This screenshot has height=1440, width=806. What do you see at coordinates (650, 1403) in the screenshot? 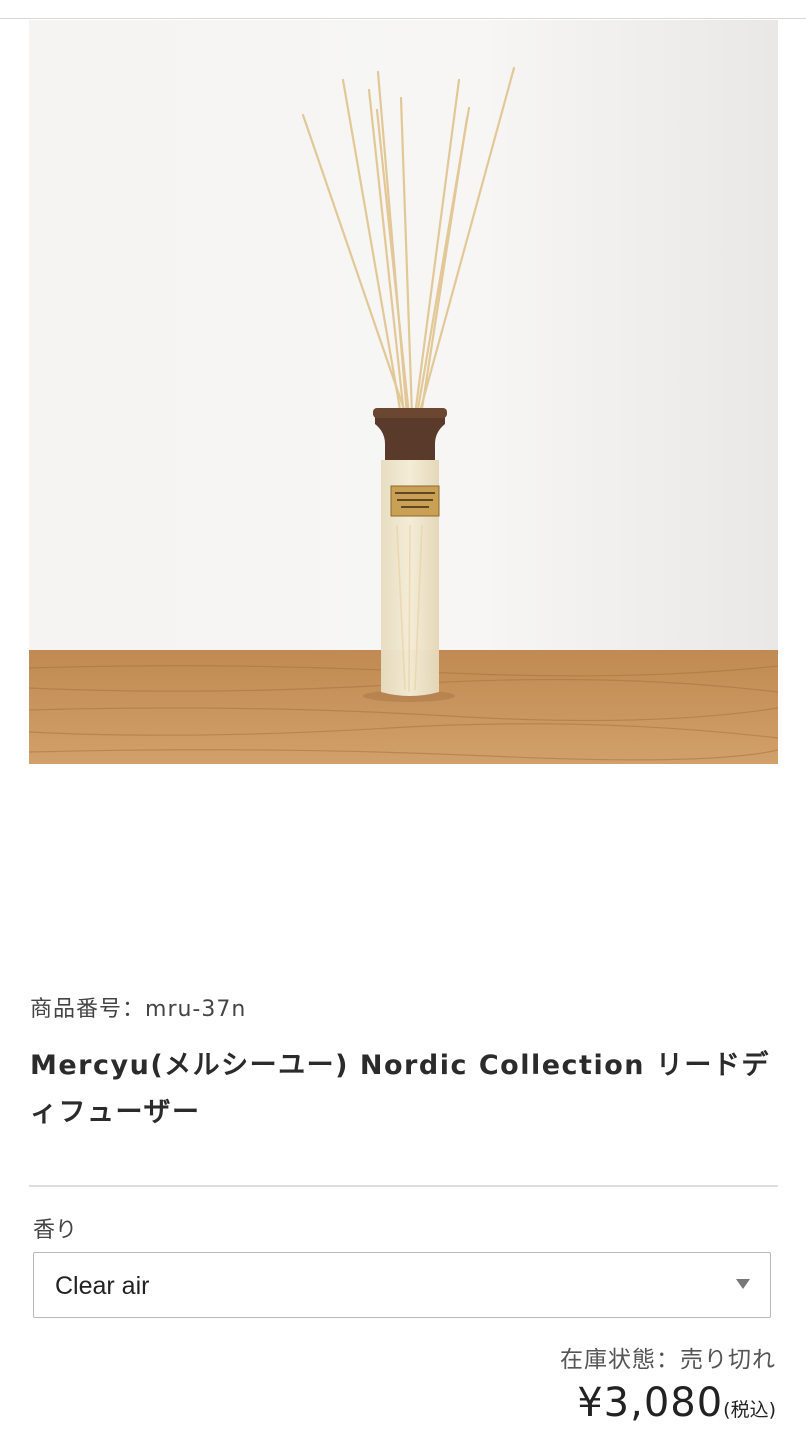
I see `price-amount: ¥3,080` at bounding box center [650, 1403].